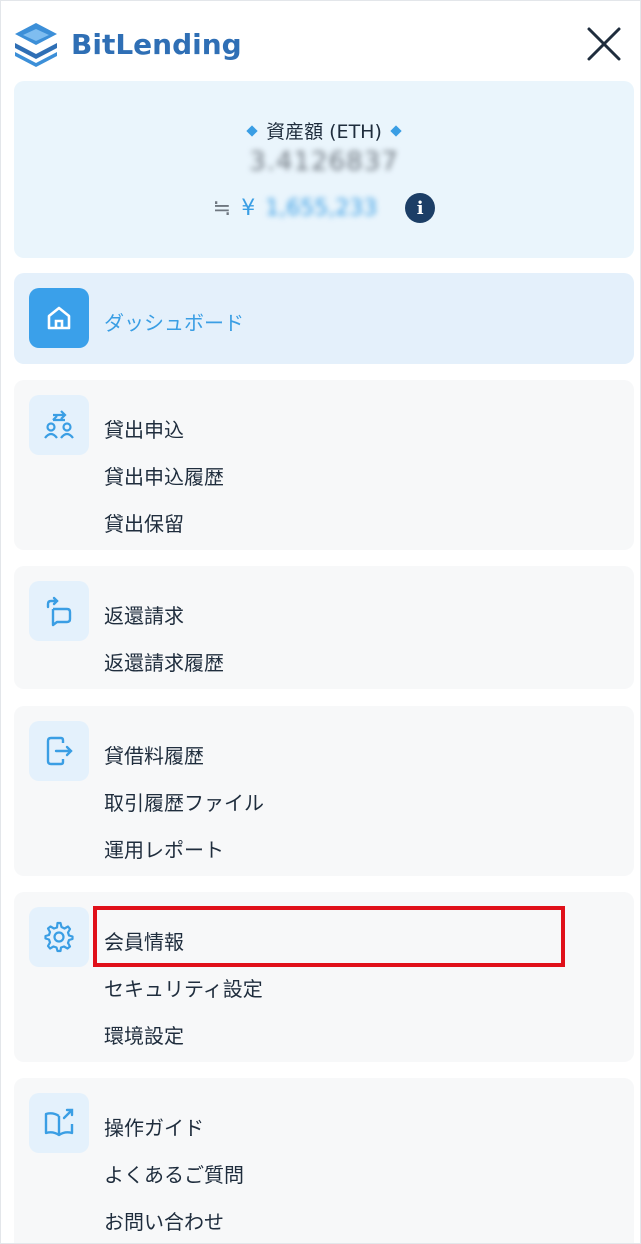 This screenshot has height=1244, width=641. I want to click on gear-icon, so click(59, 937).